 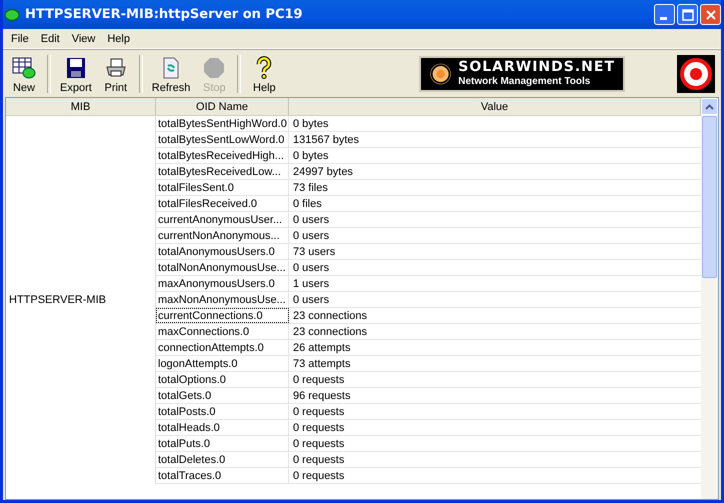 I want to click on oid-name-cell: totalOptions.0, so click(x=222, y=379).